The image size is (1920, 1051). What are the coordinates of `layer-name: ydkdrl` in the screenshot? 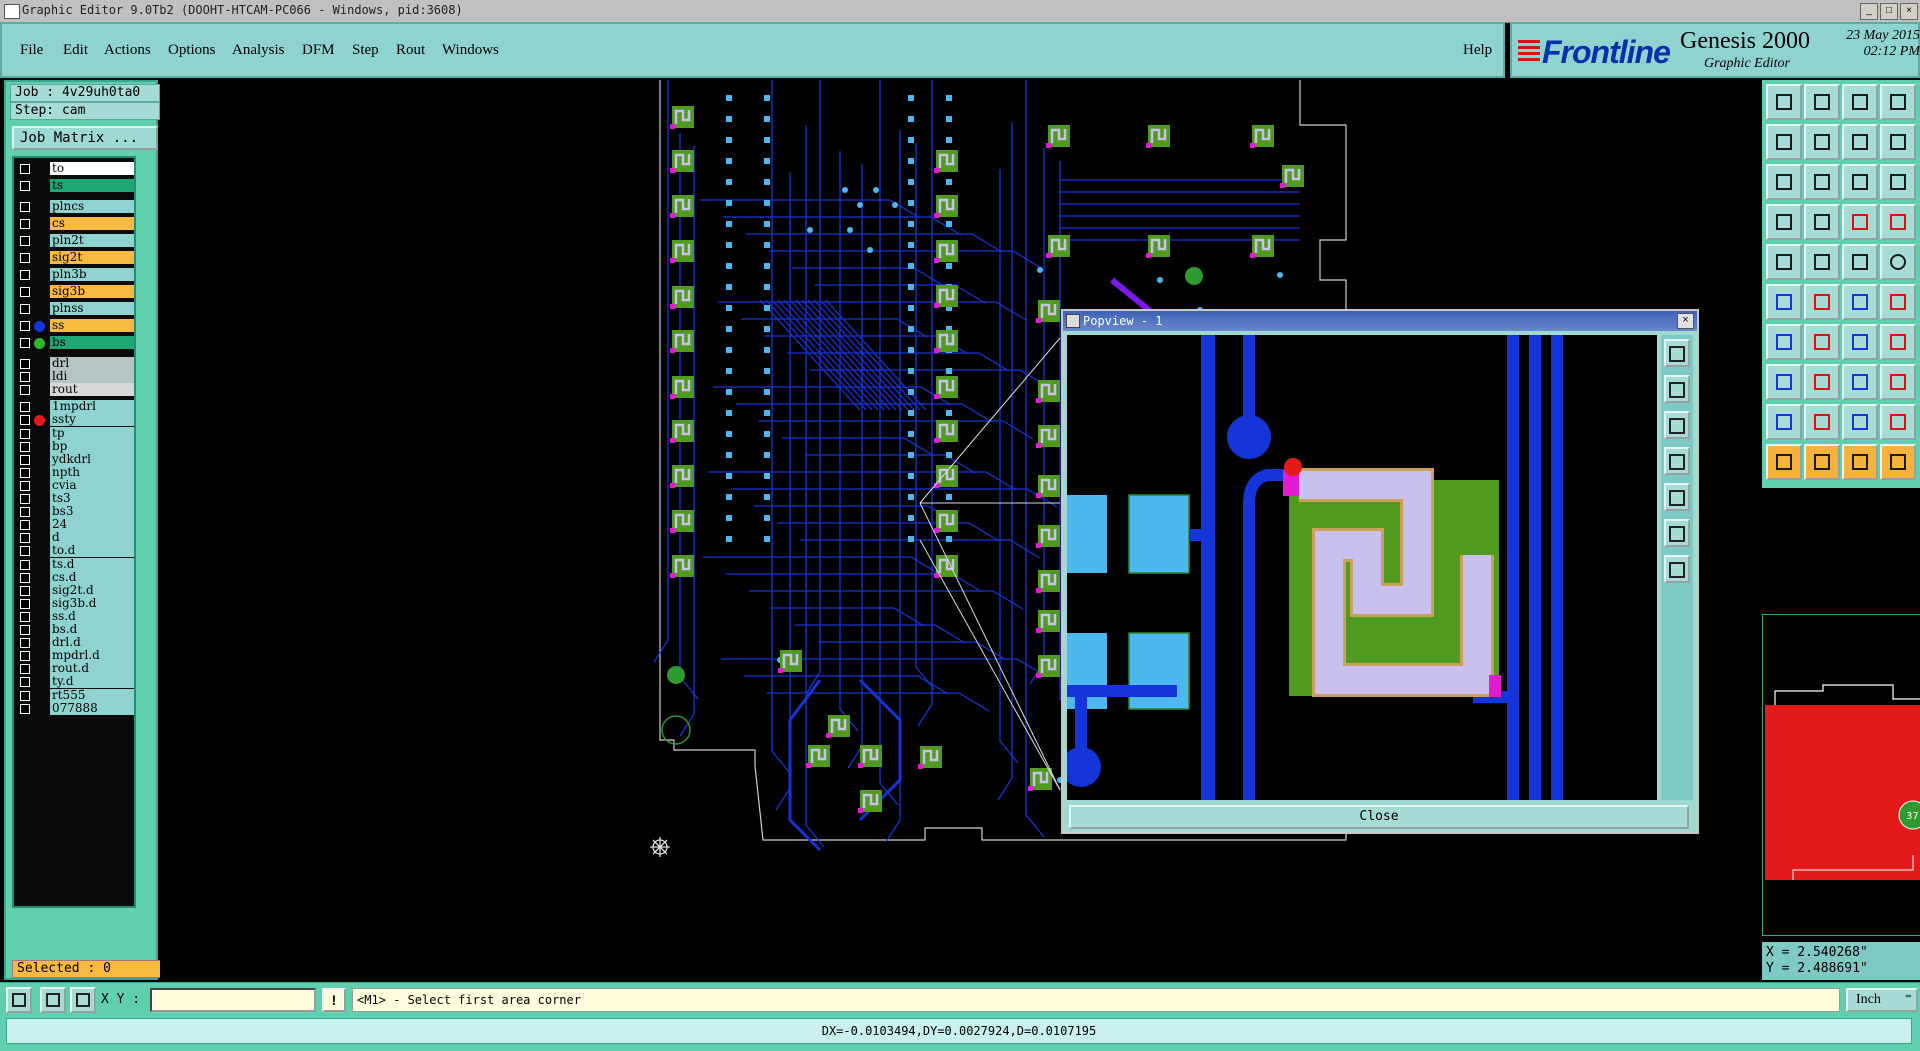 It's located at (92, 459).